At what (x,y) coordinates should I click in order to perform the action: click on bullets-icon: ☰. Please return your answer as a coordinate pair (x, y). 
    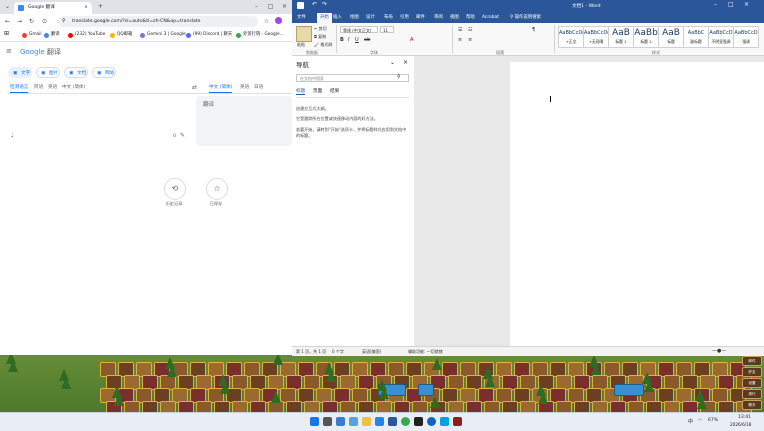
    Looking at the image, I should click on (460, 30).